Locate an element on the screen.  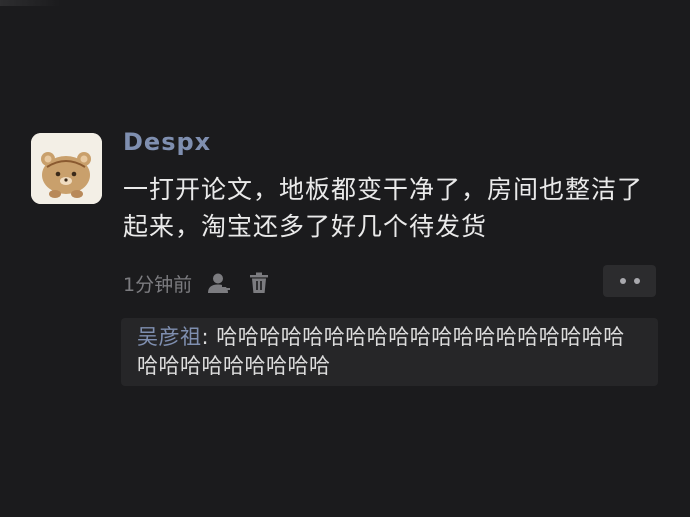
post-time: 1分钟前 is located at coordinates (158, 284).